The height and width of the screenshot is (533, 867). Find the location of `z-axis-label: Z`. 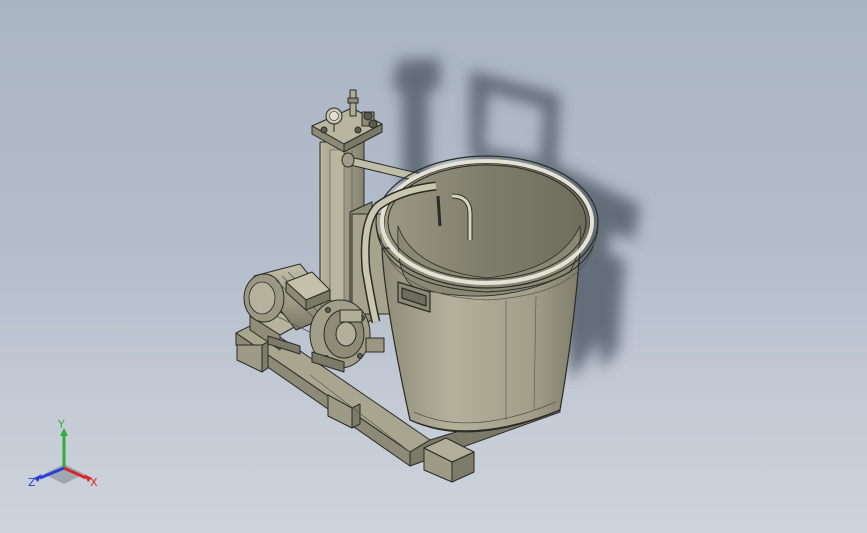

z-axis-label: Z is located at coordinates (32, 482).